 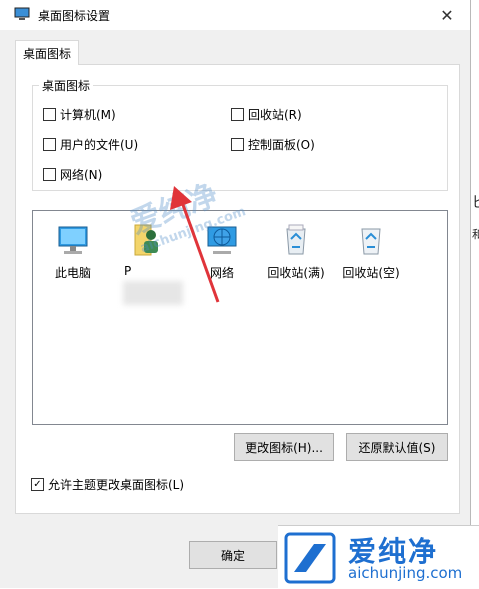 I want to click on ok-button: 确定, so click(x=233, y=555).